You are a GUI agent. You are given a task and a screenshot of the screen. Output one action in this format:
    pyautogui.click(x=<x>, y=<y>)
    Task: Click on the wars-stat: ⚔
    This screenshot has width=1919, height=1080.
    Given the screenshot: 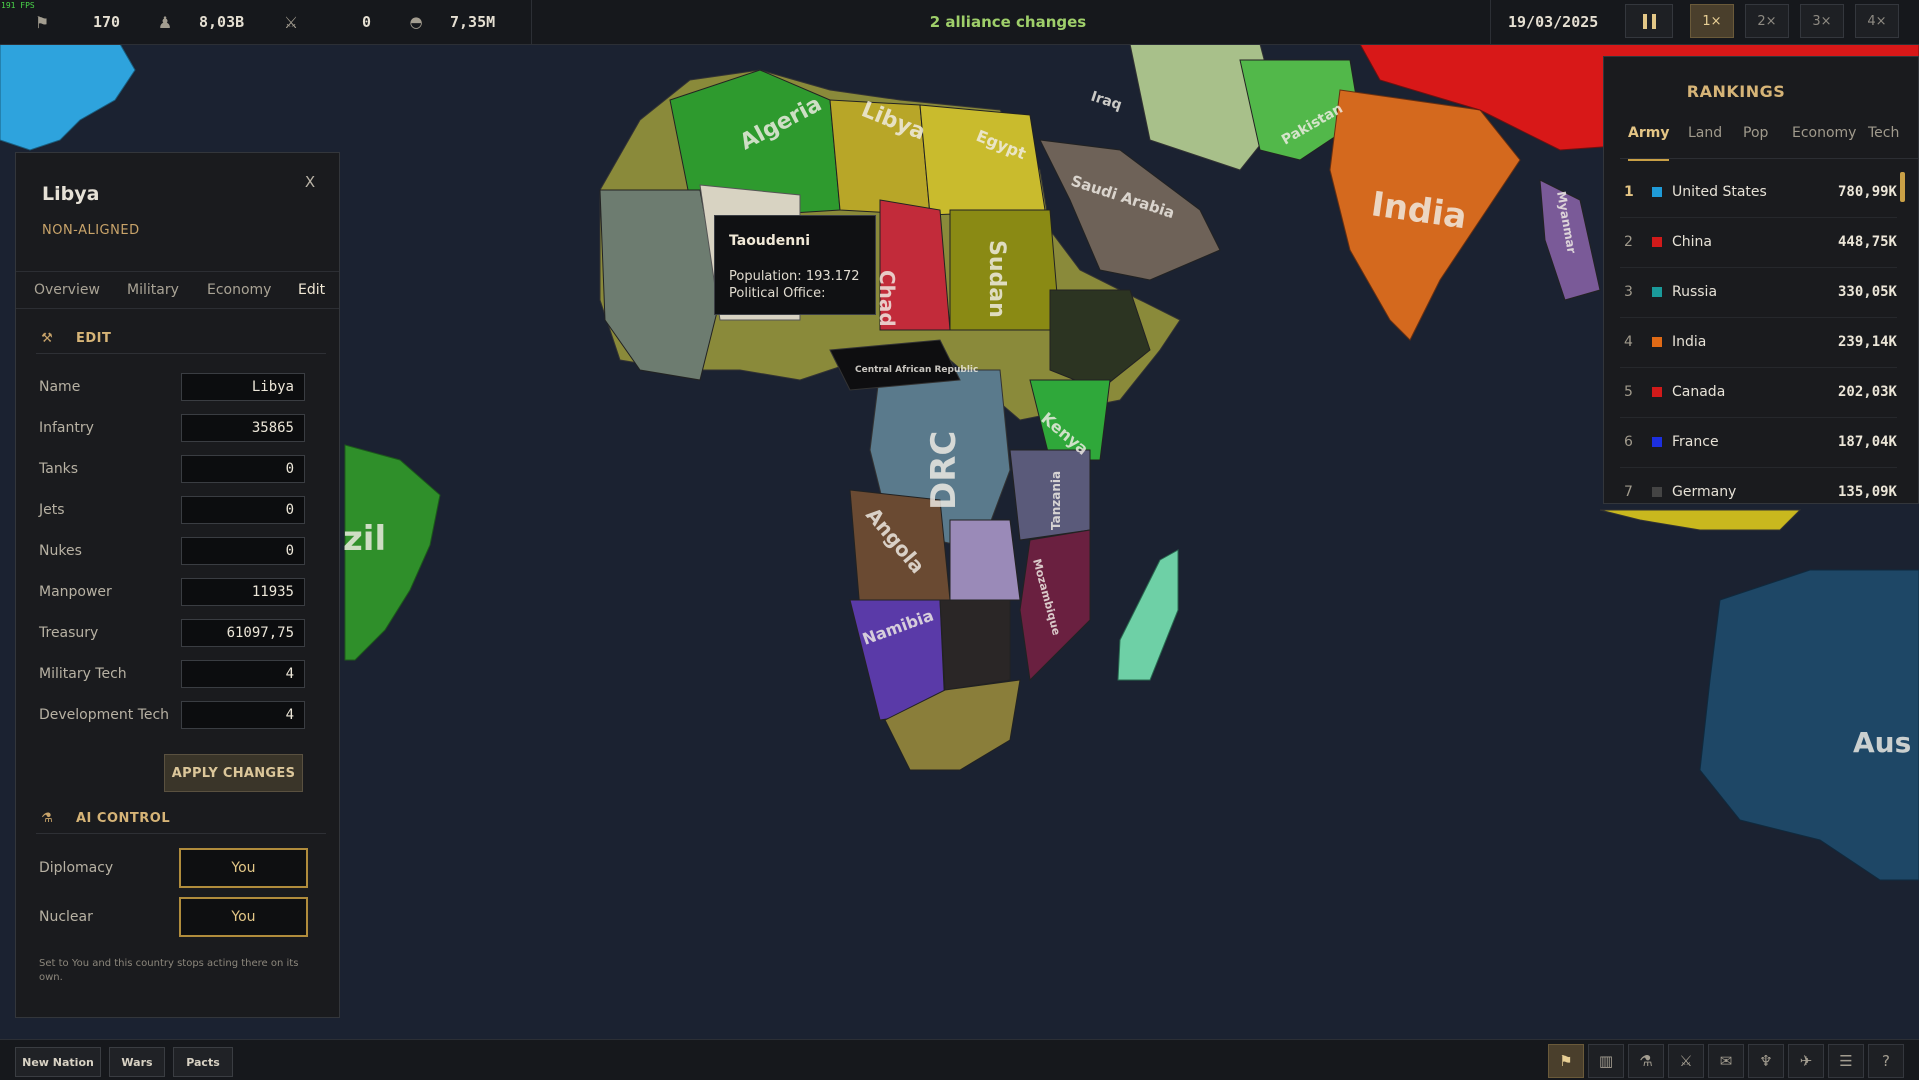 What is the action you would take?
    pyautogui.click(x=291, y=22)
    